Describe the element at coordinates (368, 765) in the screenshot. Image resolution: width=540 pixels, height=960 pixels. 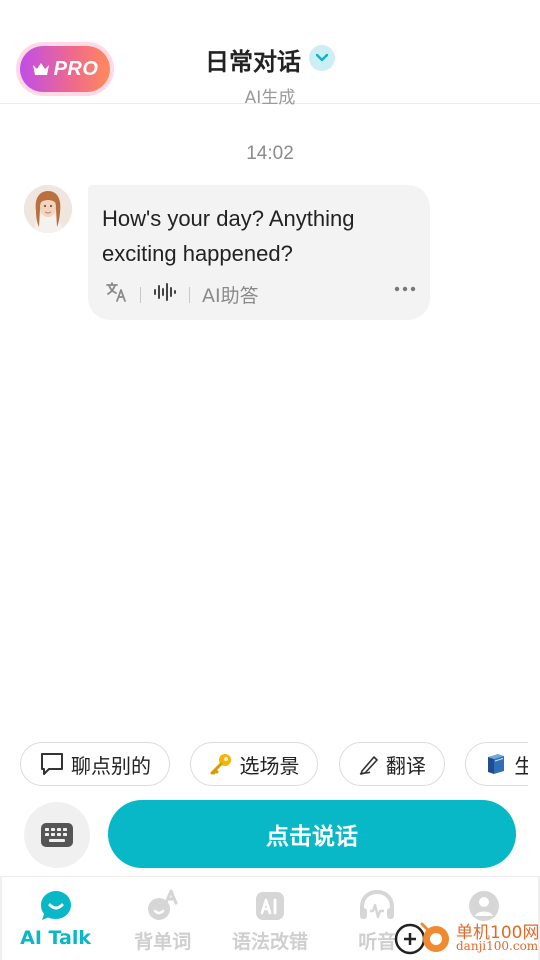
I see `pen-icon` at that location.